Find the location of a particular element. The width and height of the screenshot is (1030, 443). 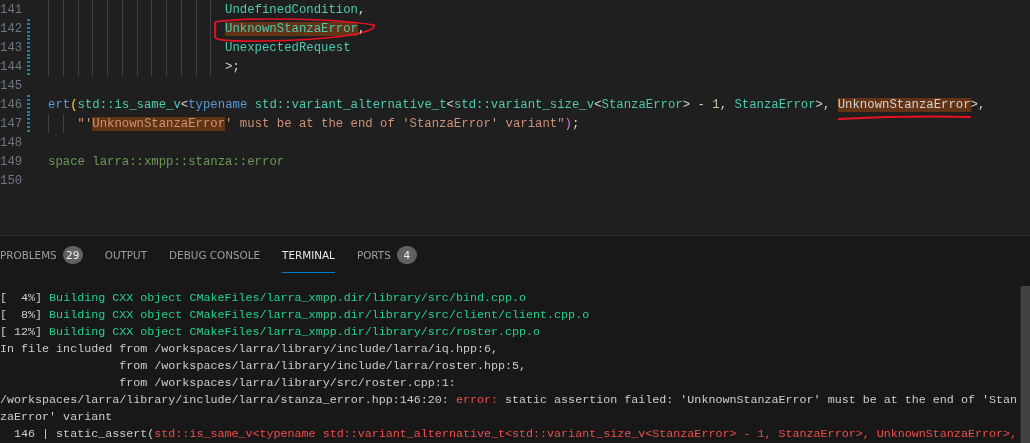

line-number: 150 is located at coordinates (11, 180).